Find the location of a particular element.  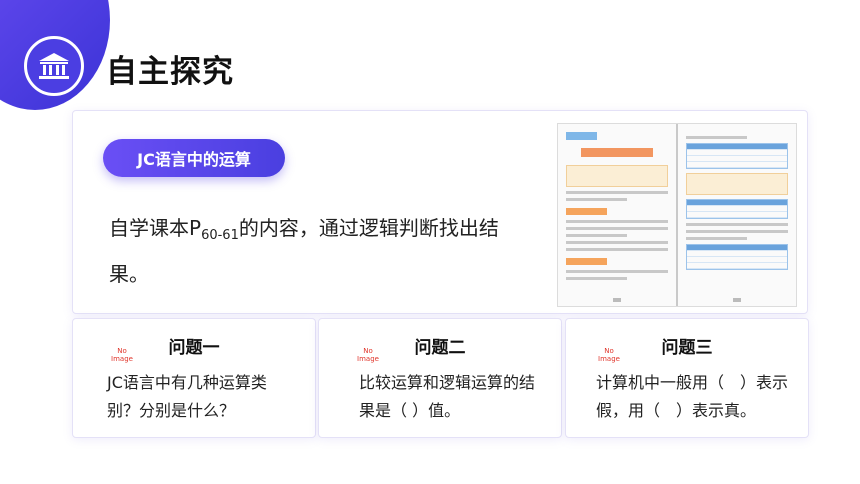

question-text: 比较运算和逻辑运算的结果是（ ）值。 is located at coordinates (447, 396).